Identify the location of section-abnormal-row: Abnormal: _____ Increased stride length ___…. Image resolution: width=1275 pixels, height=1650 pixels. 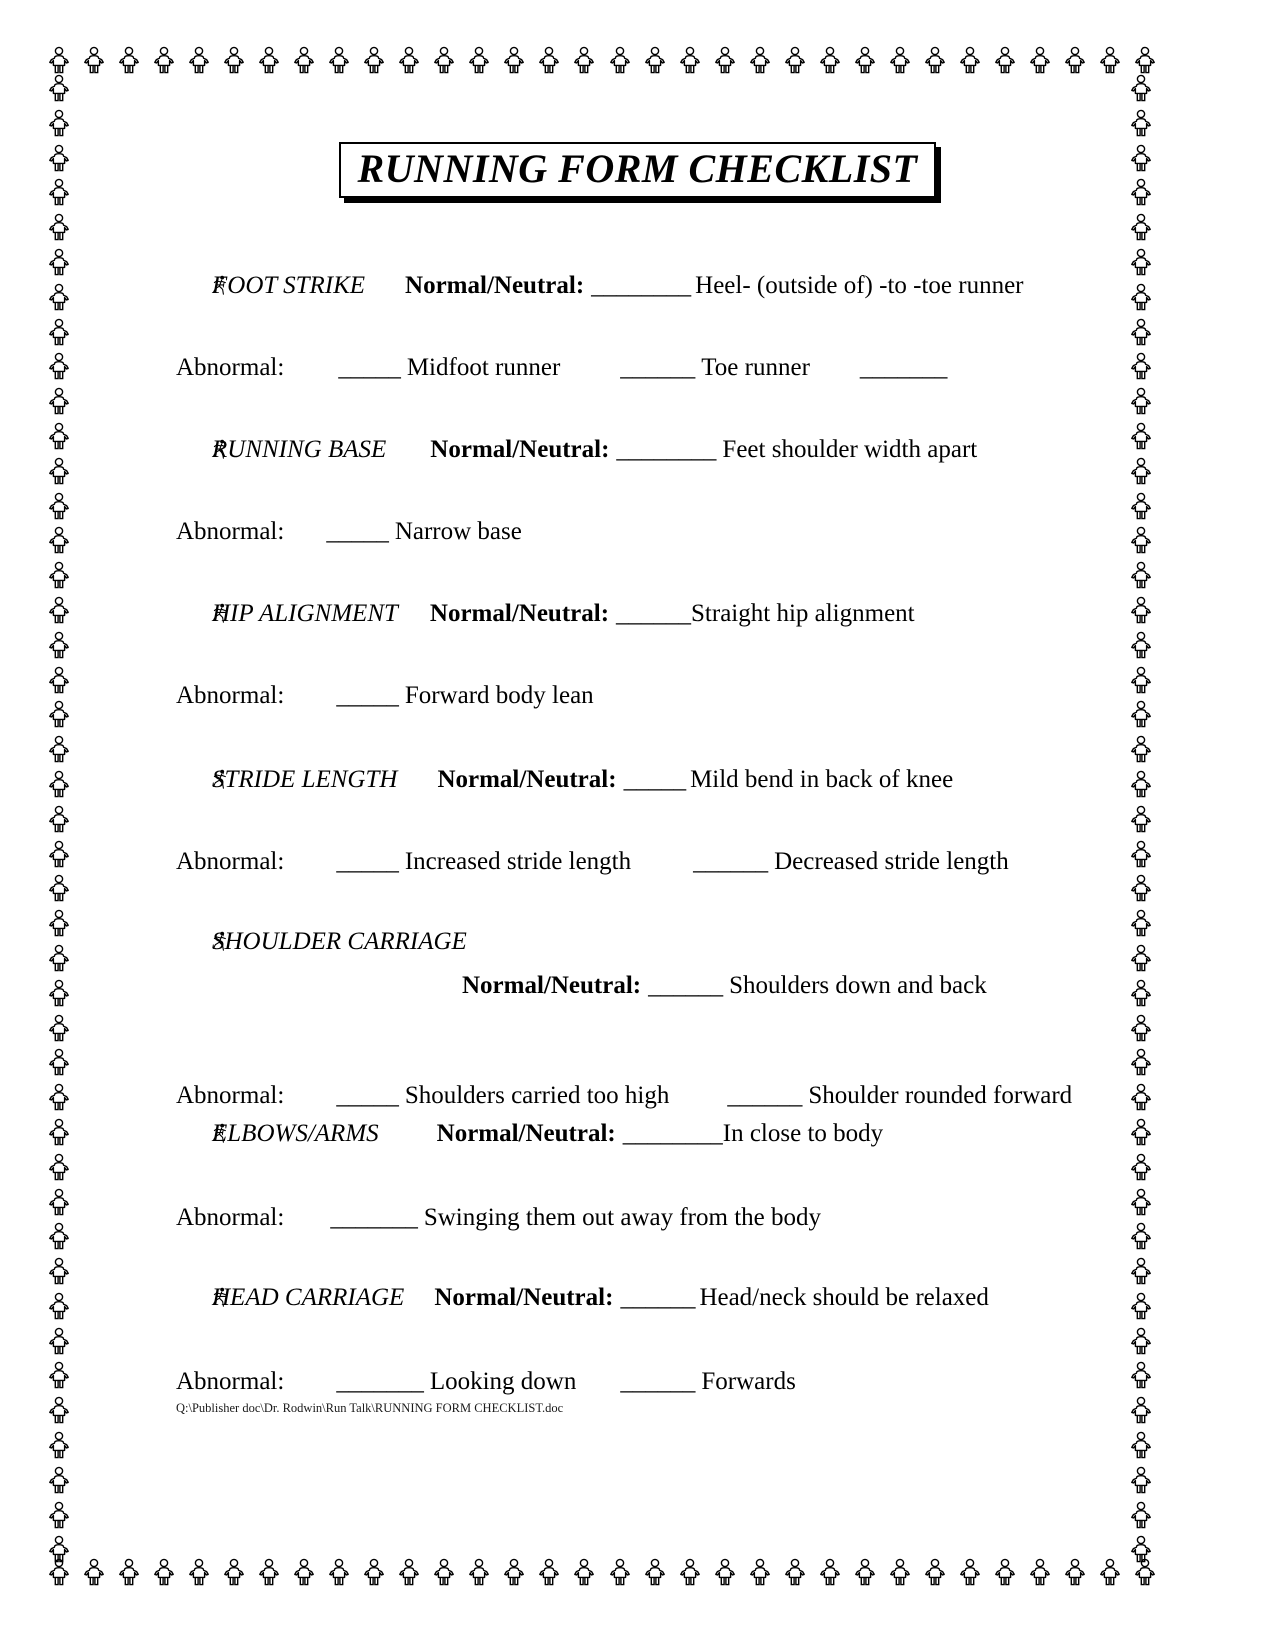
(637, 862).